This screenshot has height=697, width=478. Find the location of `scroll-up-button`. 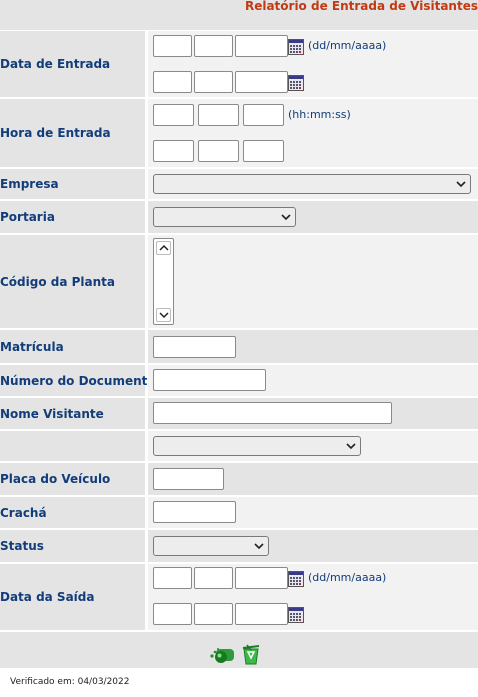

scroll-up-button is located at coordinates (163, 248).